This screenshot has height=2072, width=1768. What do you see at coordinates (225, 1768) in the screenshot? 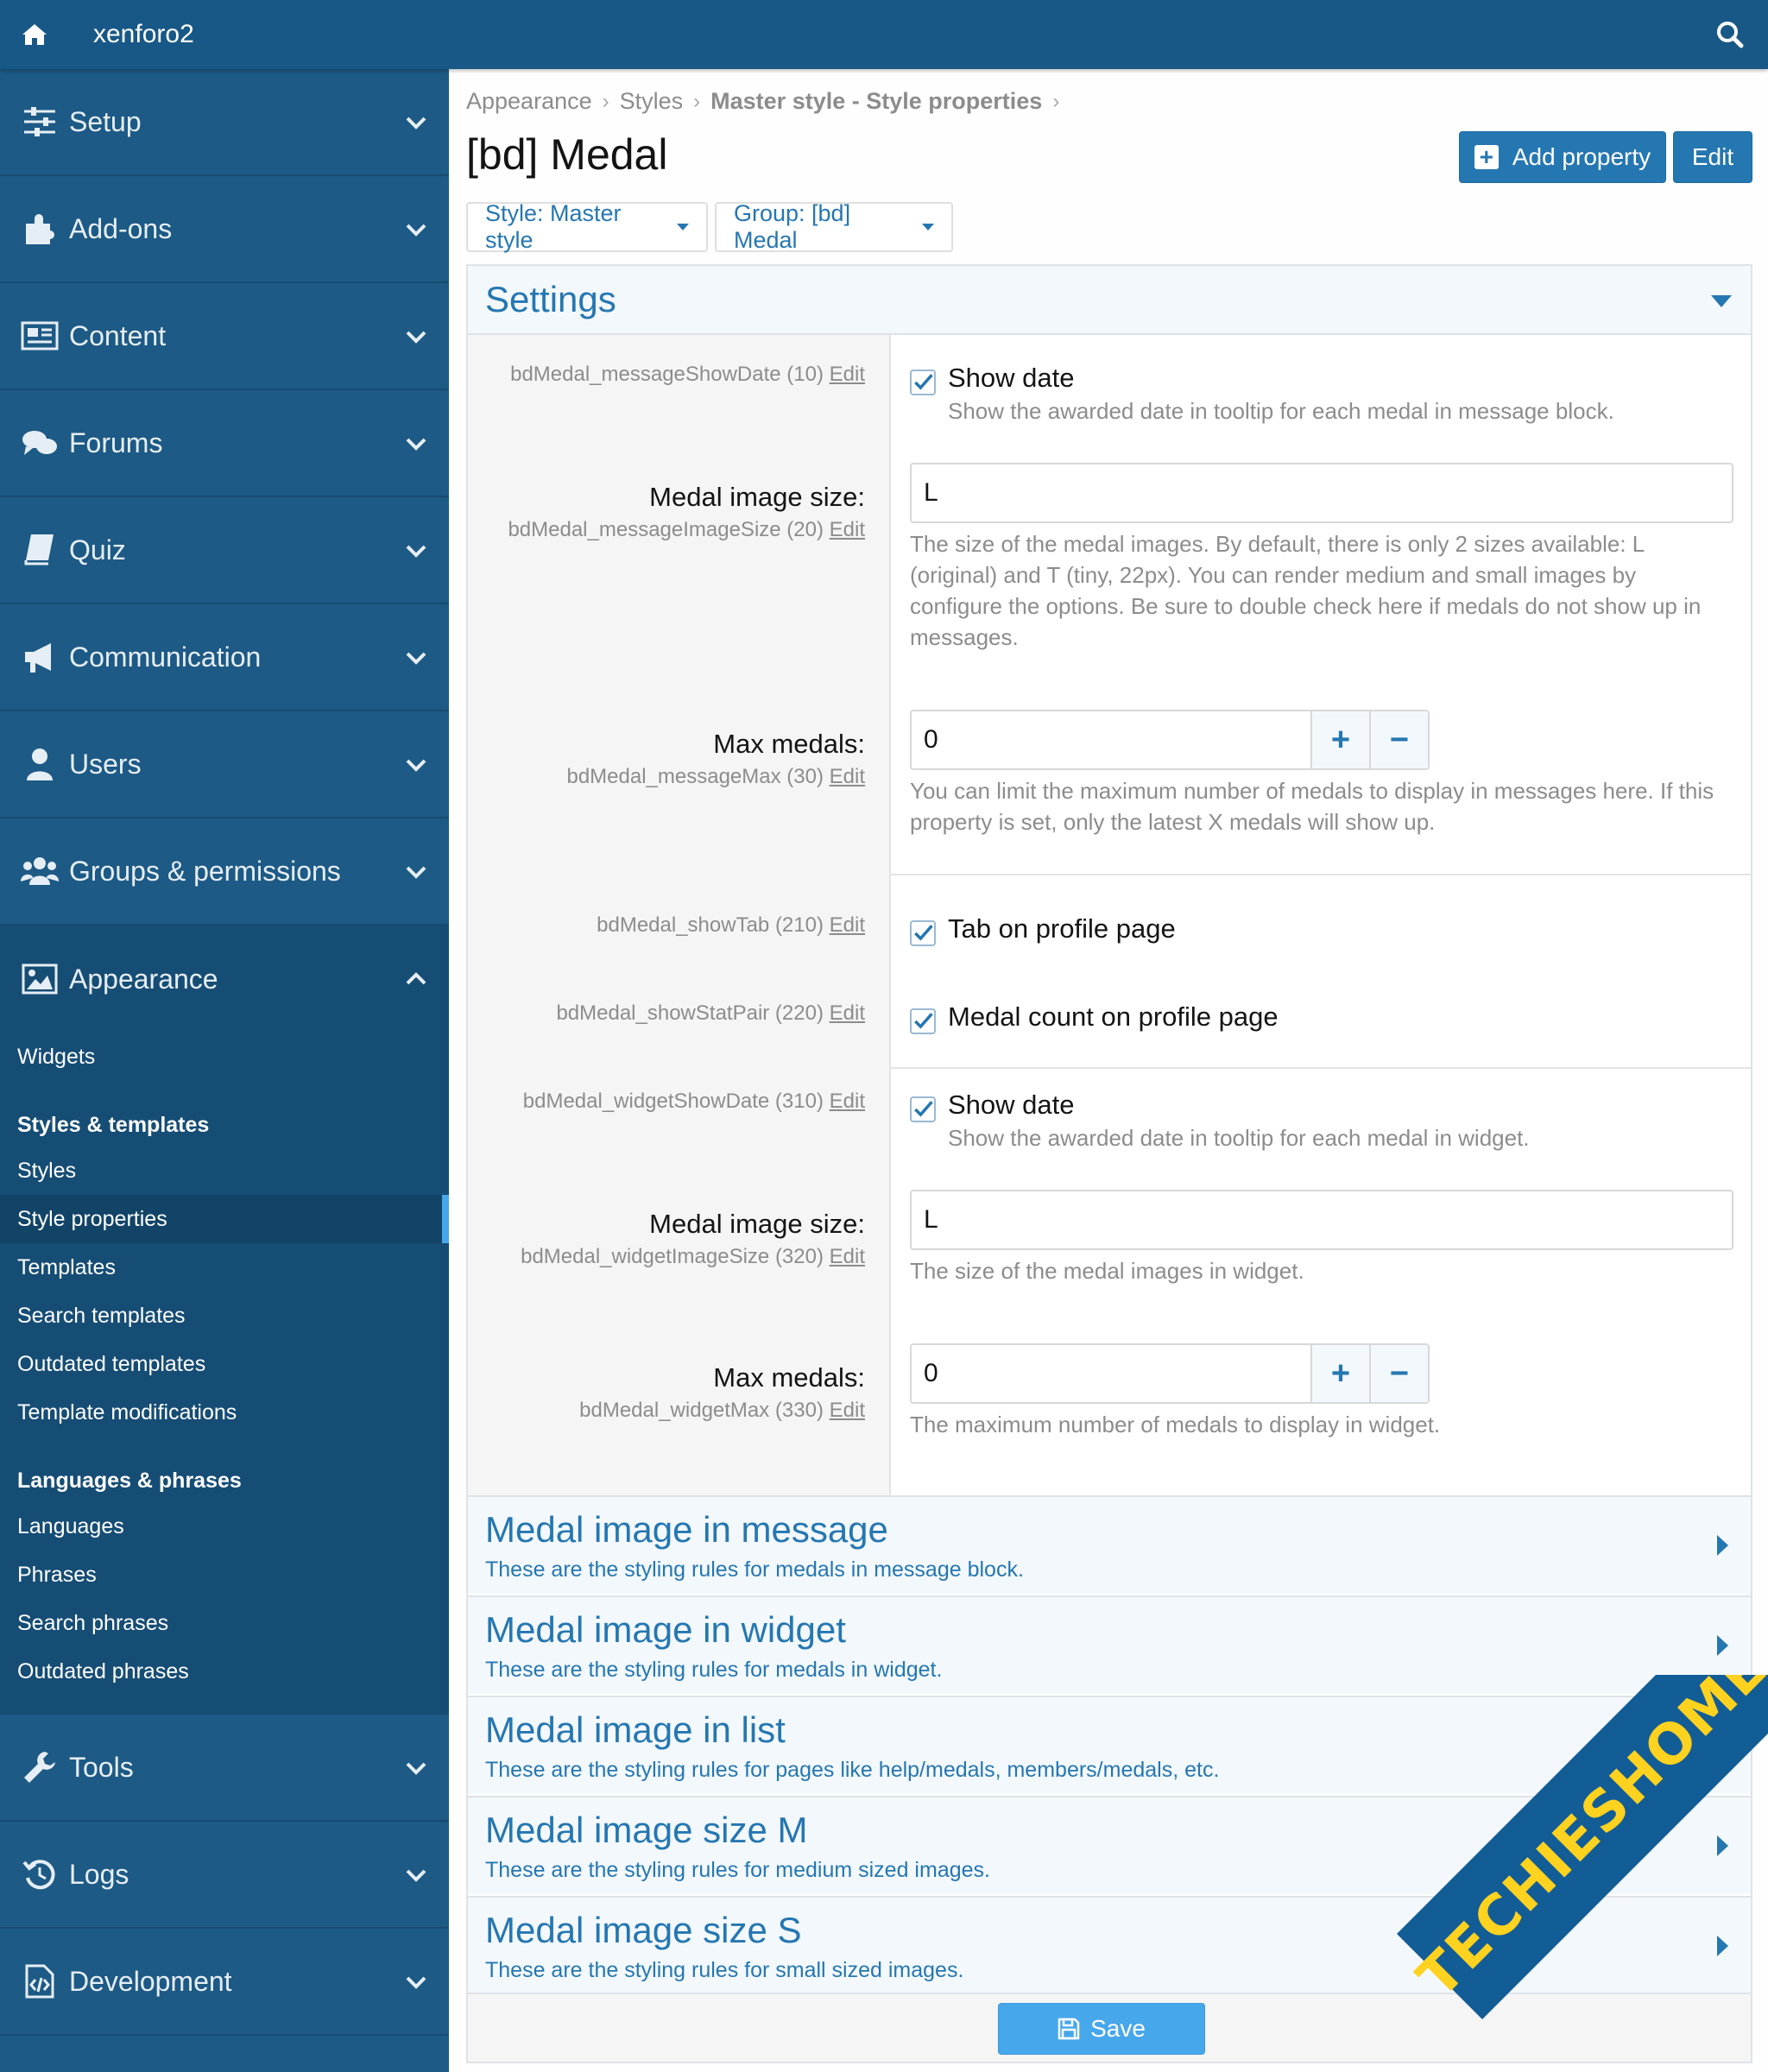
I see `sidebar-item-tools: Tools` at bounding box center [225, 1768].